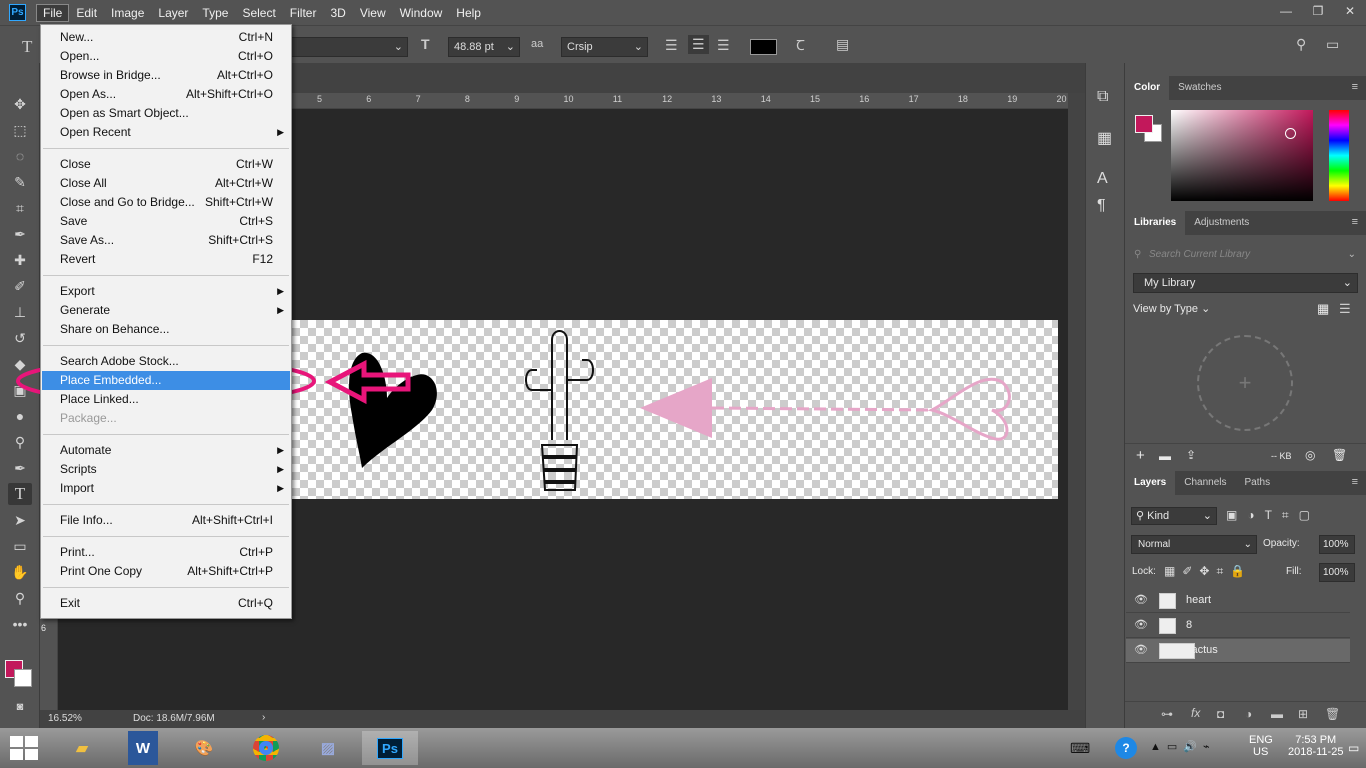  I want to click on zoom-level: 16.52%, so click(65, 718).